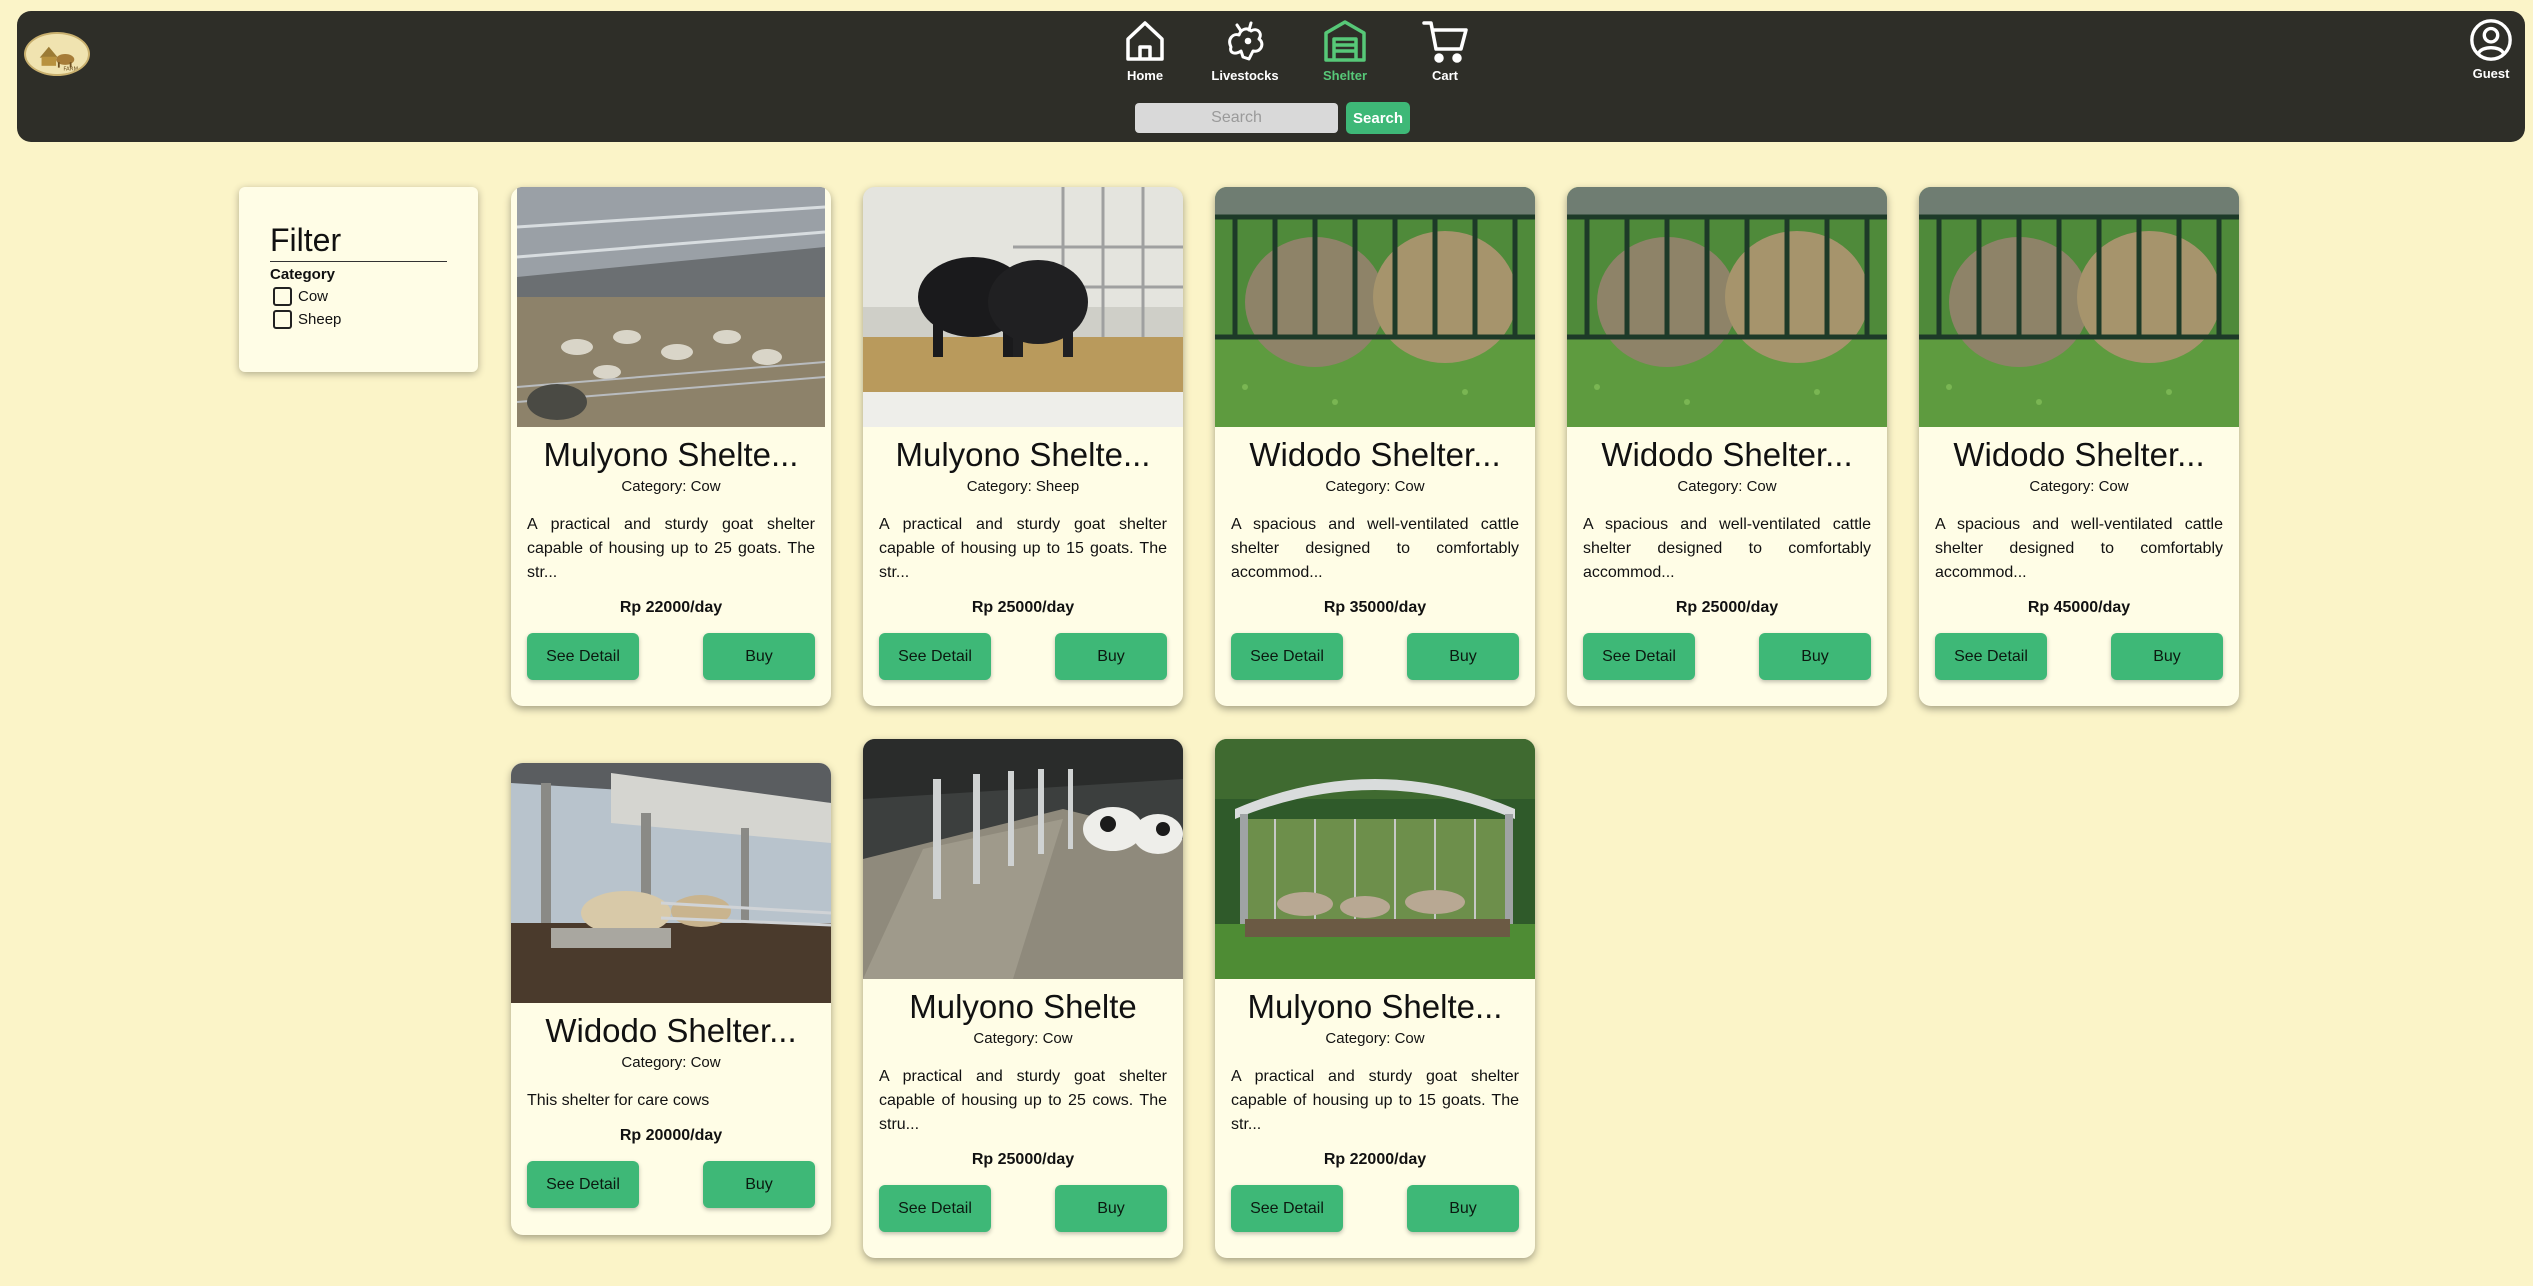 Image resolution: width=2533 pixels, height=1286 pixels. Describe the element at coordinates (303, 274) in the screenshot. I see `filter-category-label: Category` at that location.